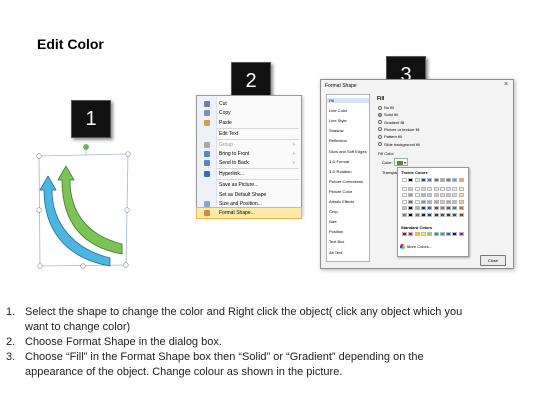 The width and height of the screenshot is (560, 420). Describe the element at coordinates (401, 162) in the screenshot. I see `color-picker-button: ▾` at that location.